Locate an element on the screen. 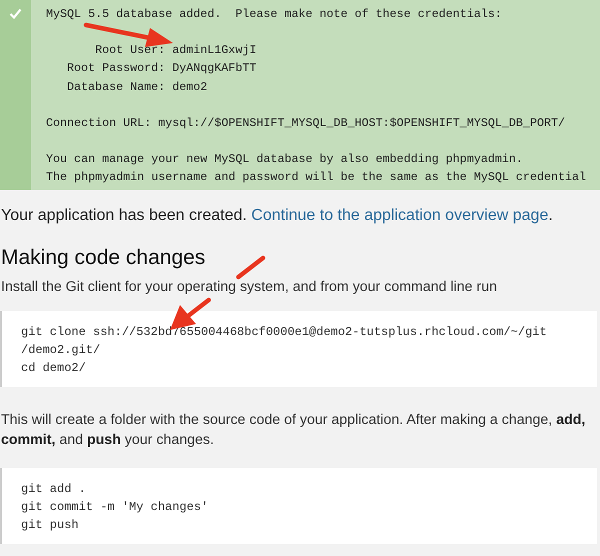  instruction-text: Install the Git client for your operating system, and from your command line run is located at coordinates (249, 287).